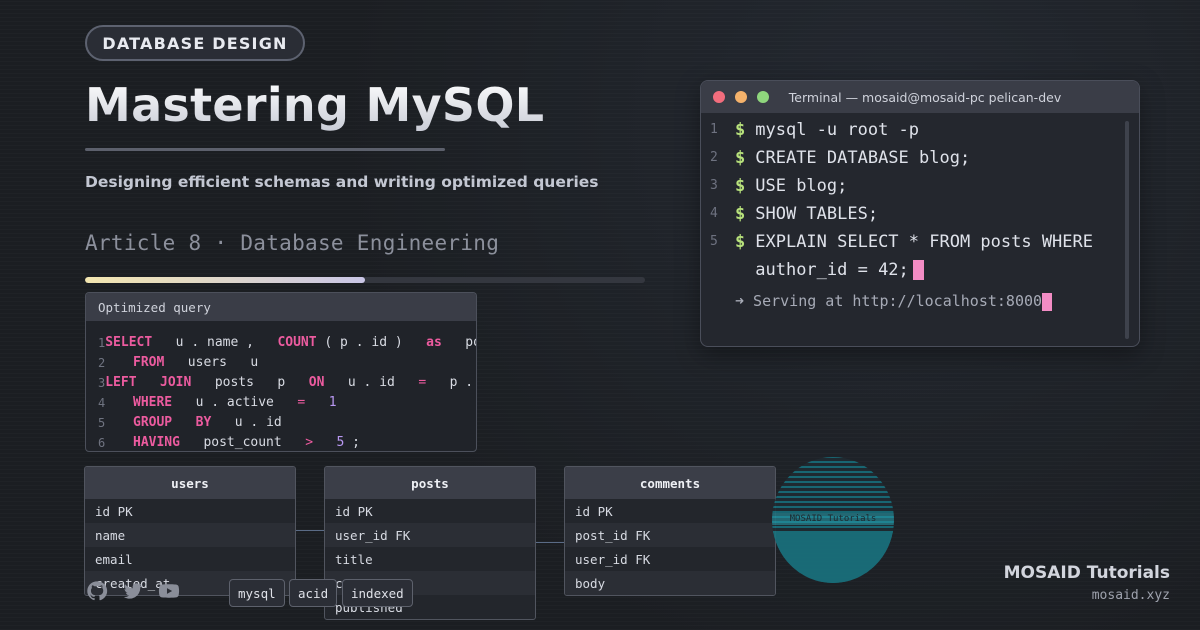 Image resolution: width=1200 pixels, height=630 pixels. What do you see at coordinates (332, 402) in the screenshot?
I see `code-token: 1` at bounding box center [332, 402].